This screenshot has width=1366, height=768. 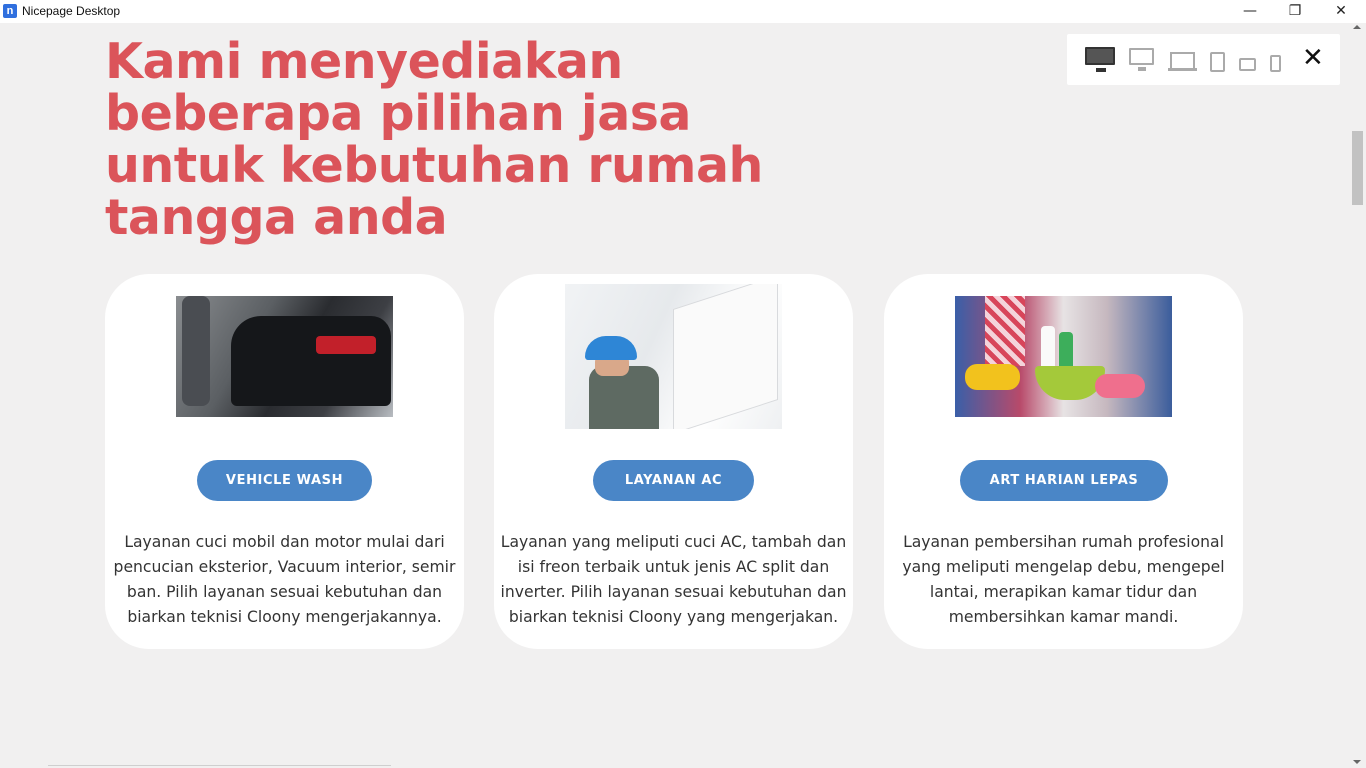 What do you see at coordinates (1357, 27) in the screenshot?
I see `scroll-up-arrow-icon` at bounding box center [1357, 27].